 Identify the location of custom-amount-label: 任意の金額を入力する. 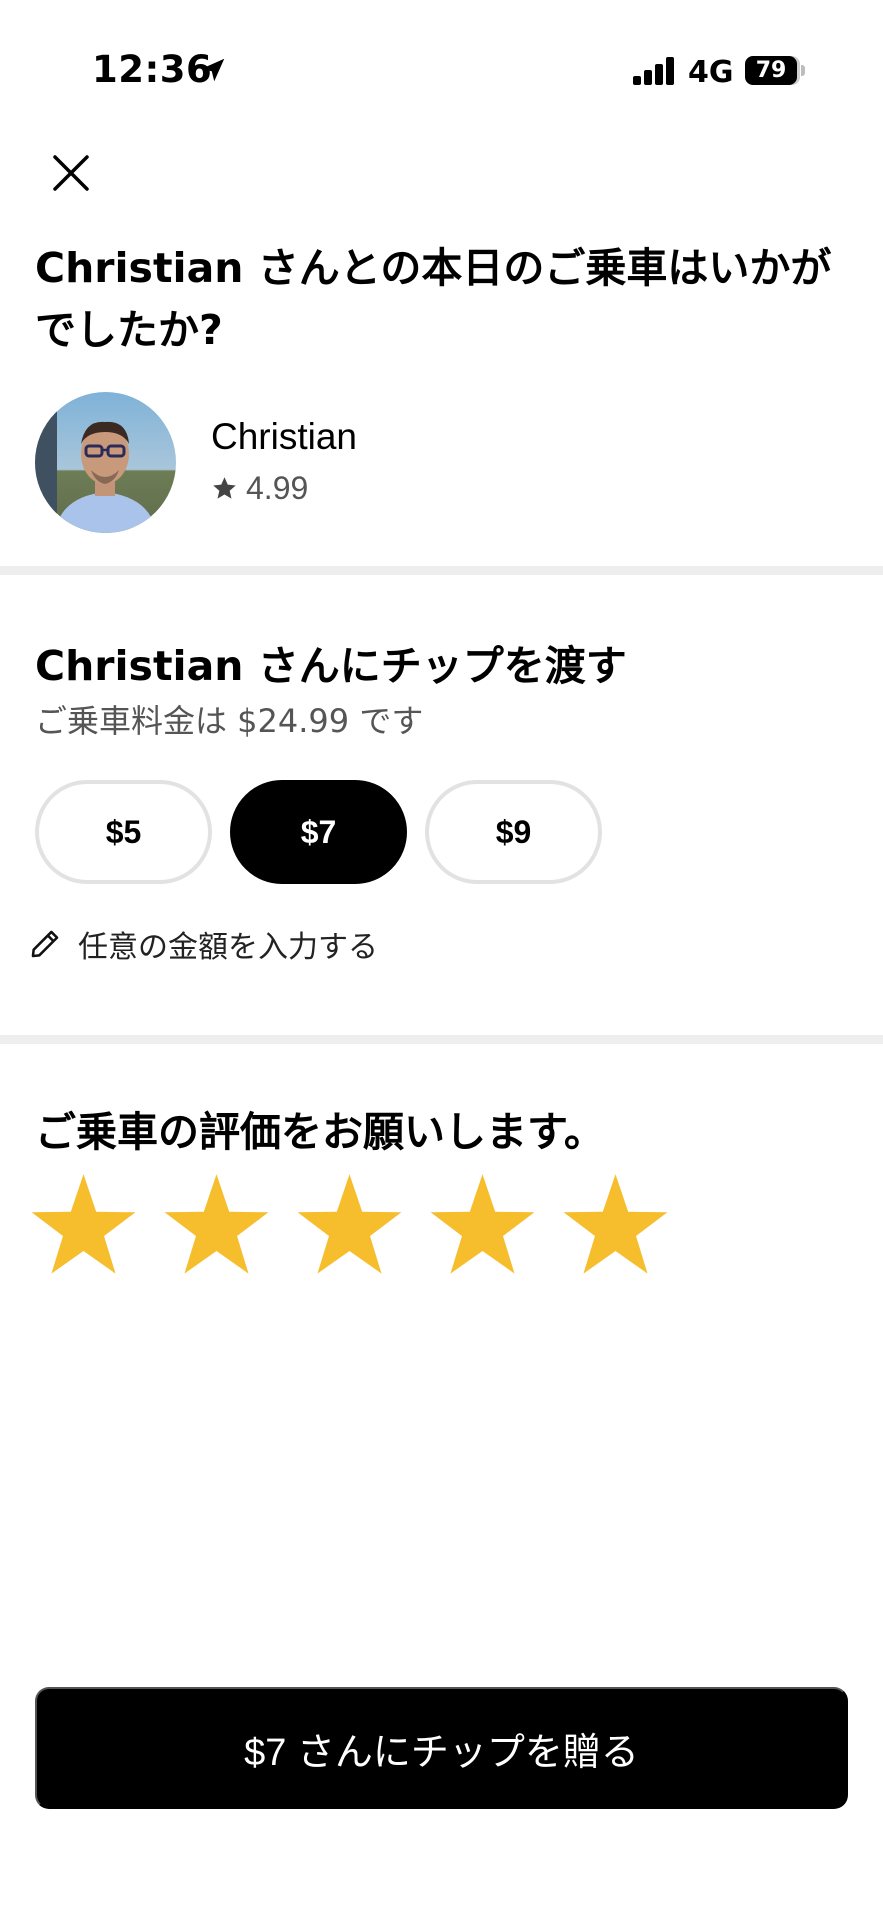
(228, 947).